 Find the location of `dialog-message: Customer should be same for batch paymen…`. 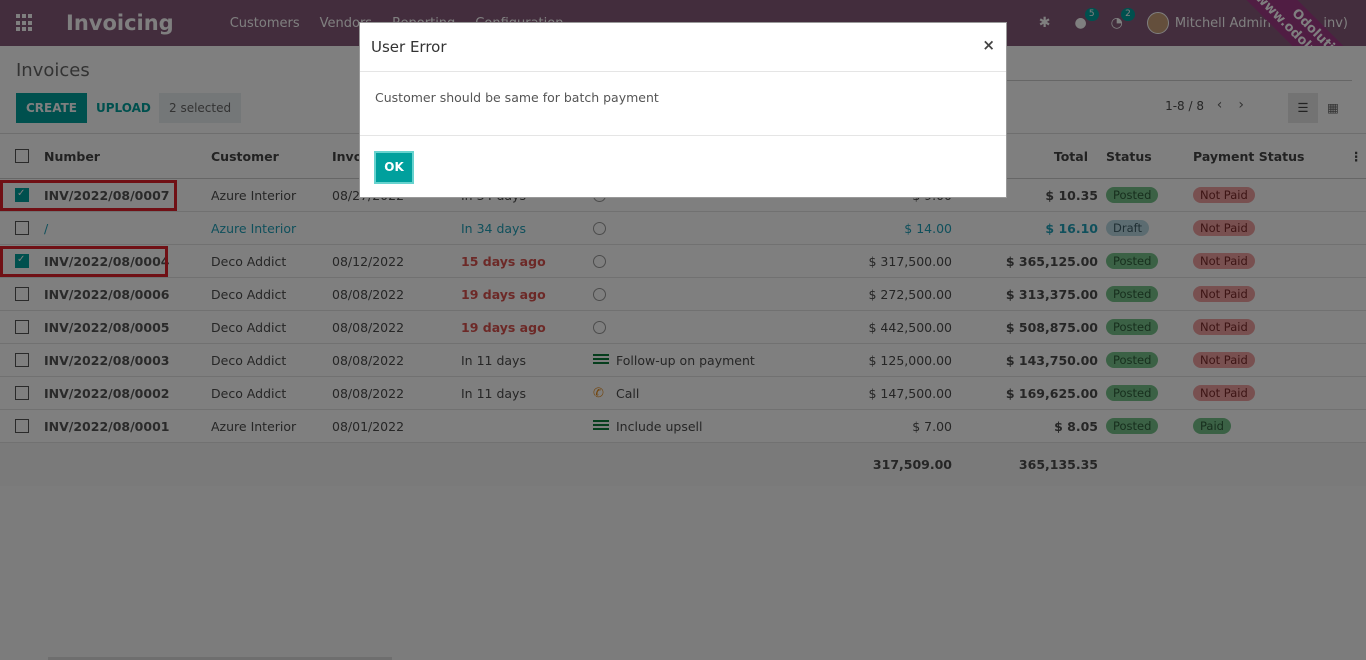

dialog-message: Customer should be same for batch paymen… is located at coordinates (517, 97).